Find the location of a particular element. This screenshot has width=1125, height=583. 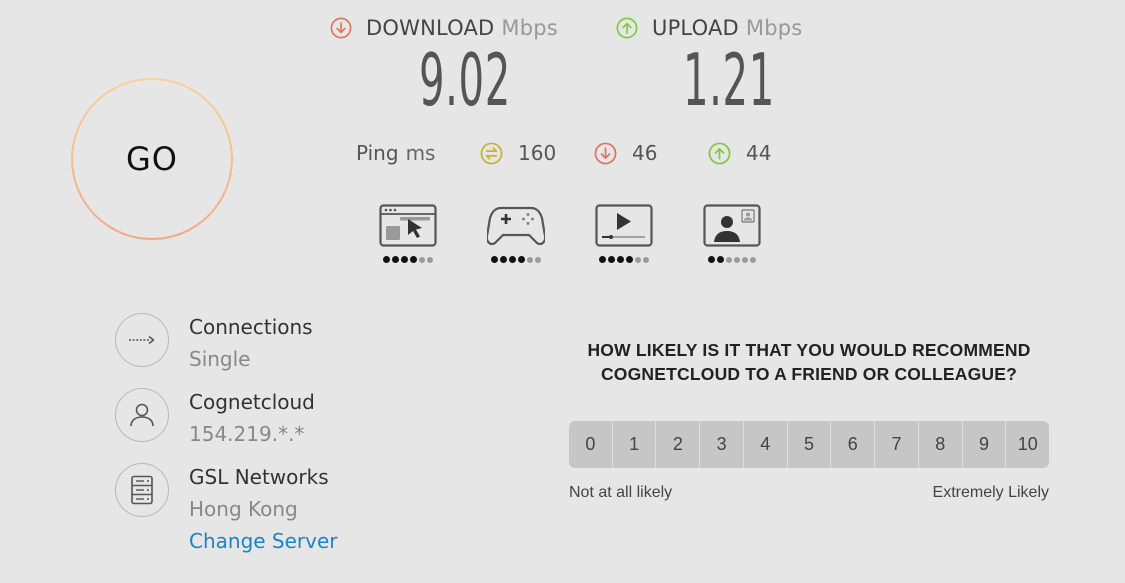

ping-download-value: 46 is located at coordinates (645, 153).